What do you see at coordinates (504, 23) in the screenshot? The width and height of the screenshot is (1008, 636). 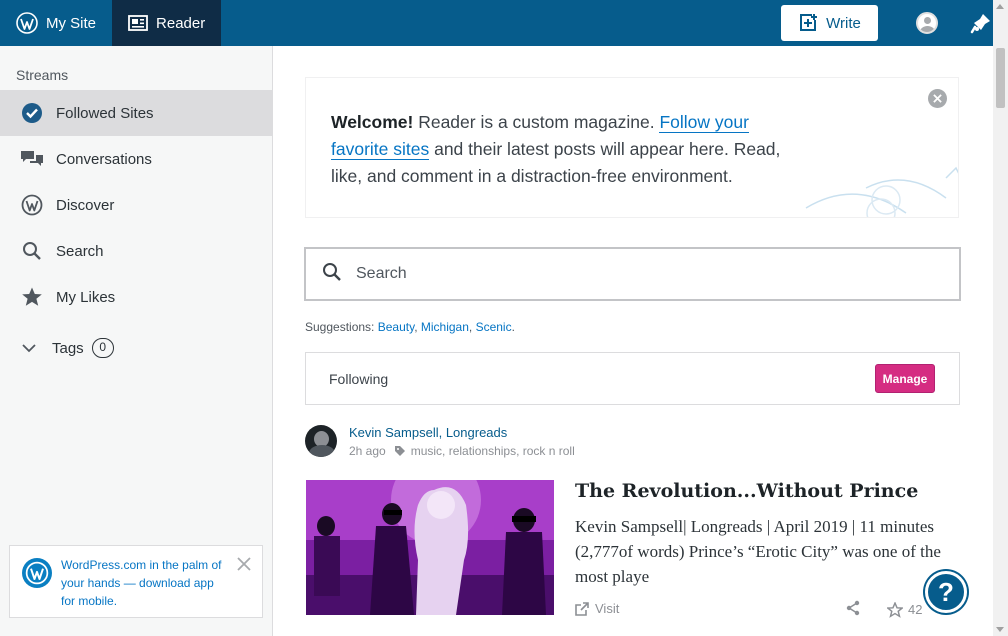 I see `masterbar: My Site Reader Write` at bounding box center [504, 23].